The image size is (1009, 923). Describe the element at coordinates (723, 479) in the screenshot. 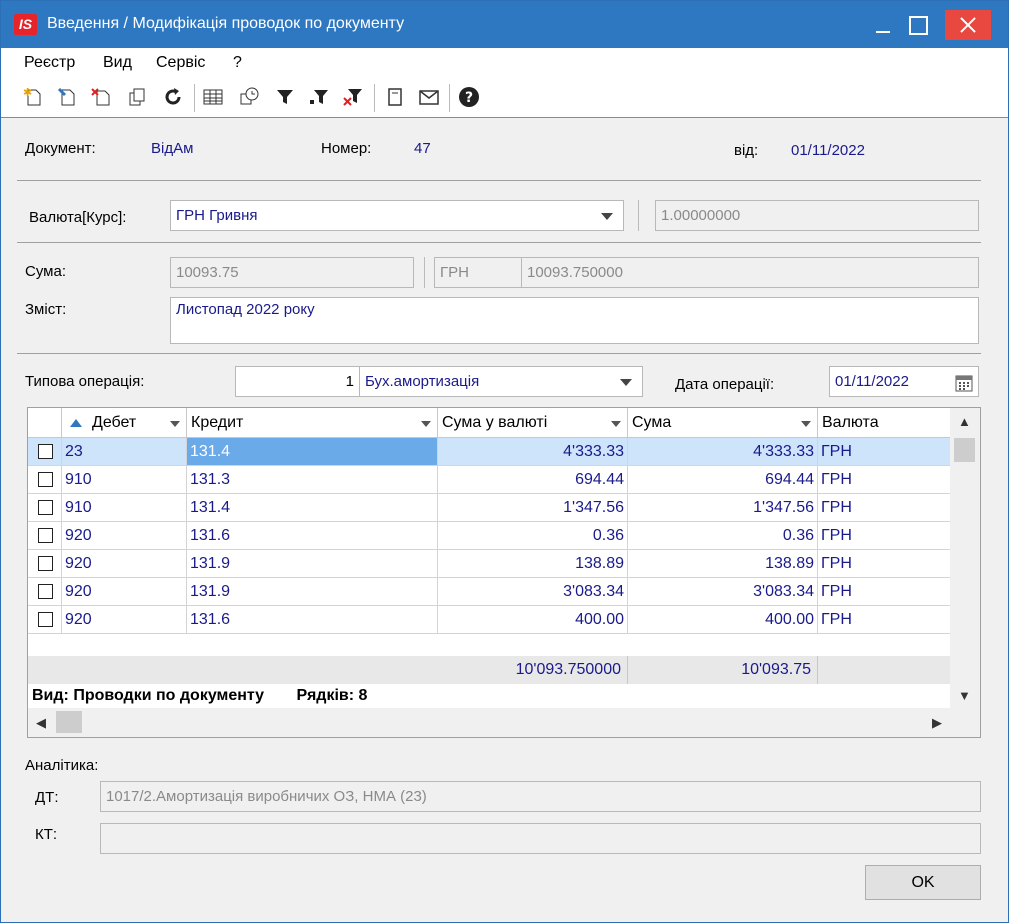

I see `cell-sum: 694.44` at that location.